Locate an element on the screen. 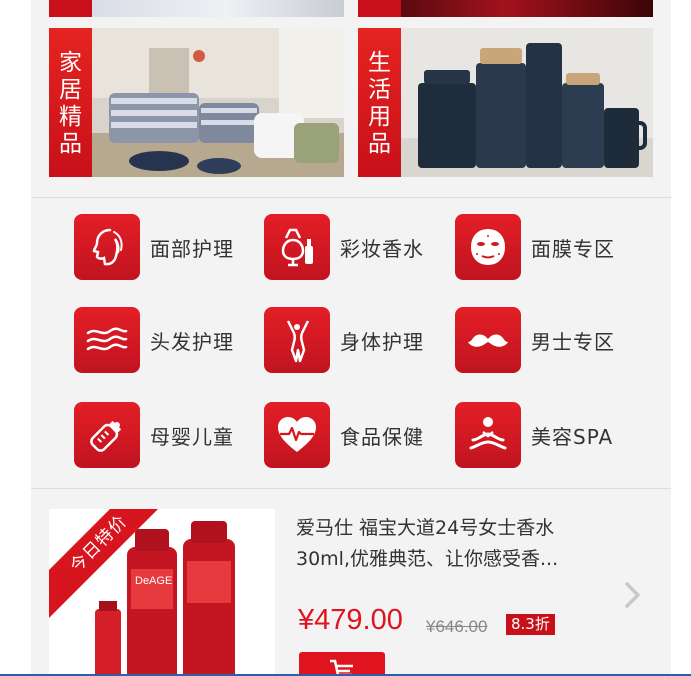 This screenshot has width=691, height=676. category-makeup-perfume: 彩妆香水 is located at coordinates (359, 247).